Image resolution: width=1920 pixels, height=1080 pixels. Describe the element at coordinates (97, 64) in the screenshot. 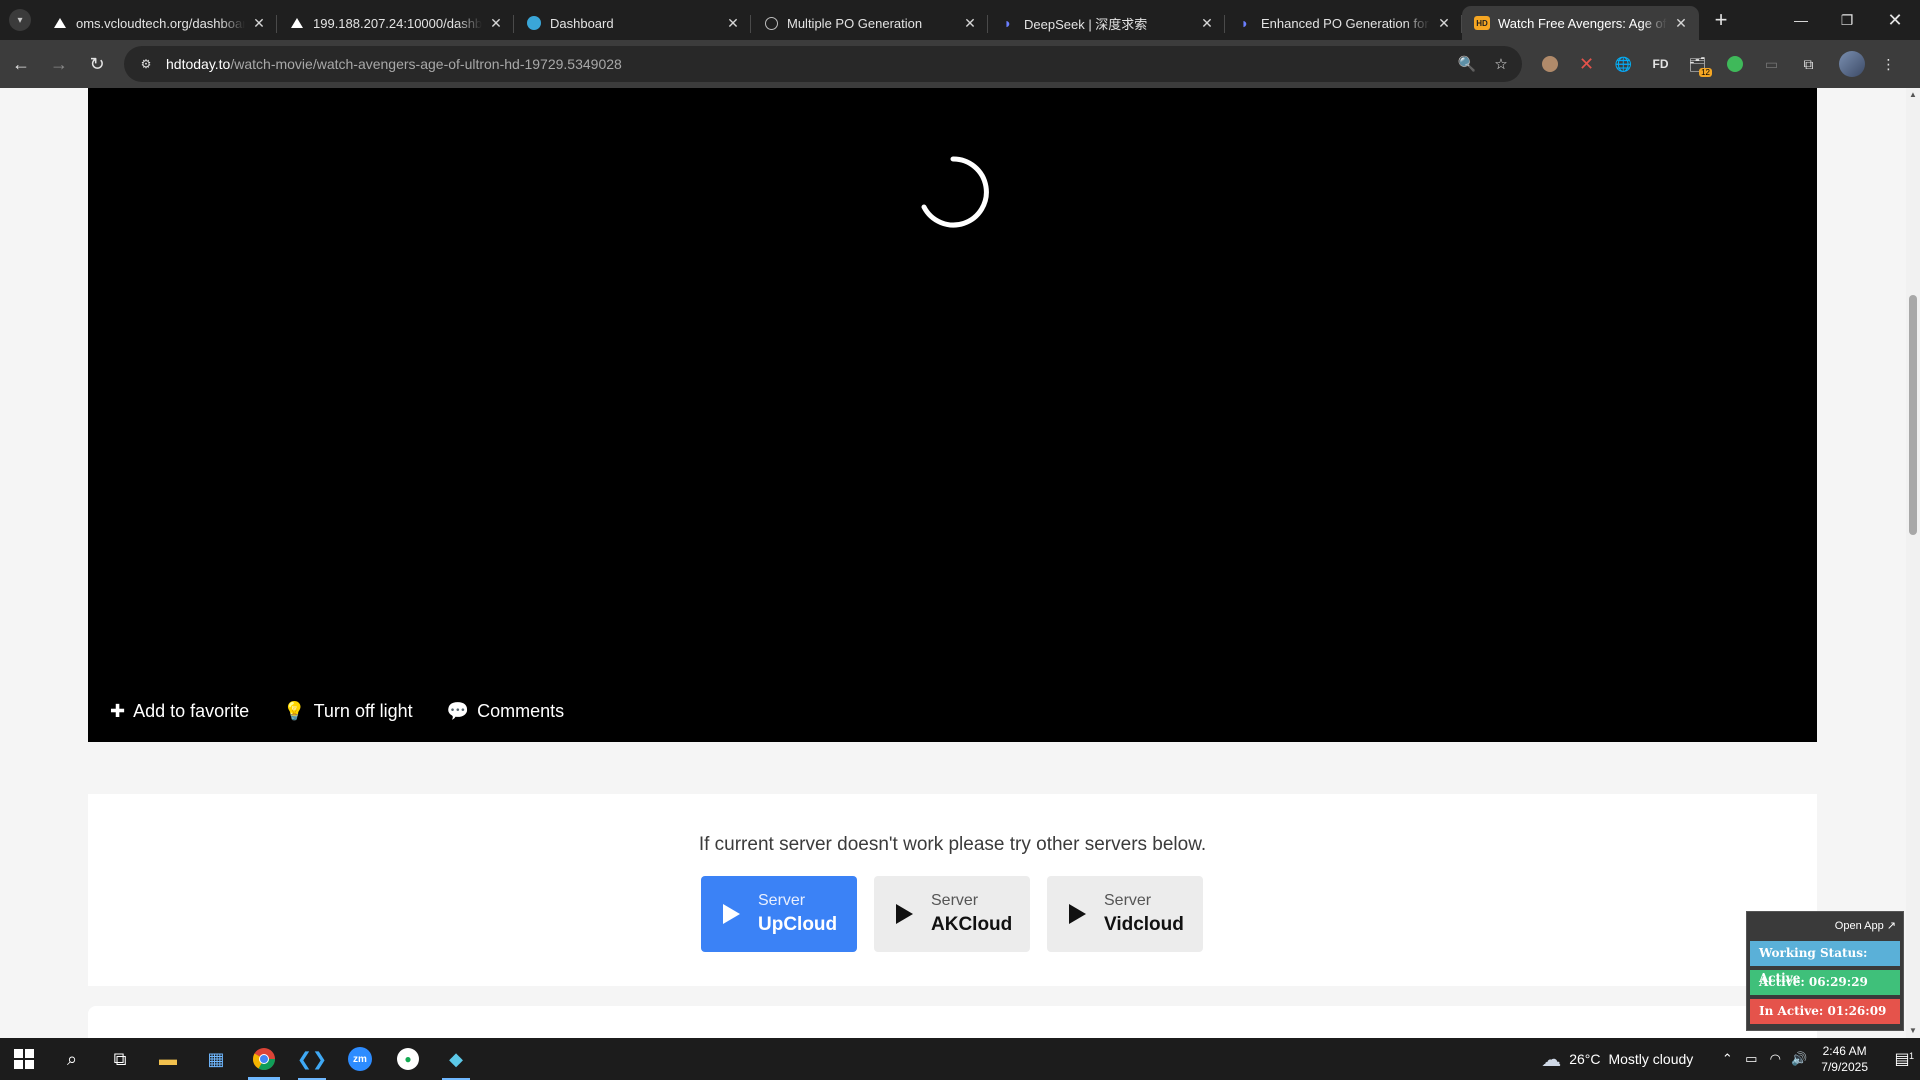

I see `reload-button: ↻` at that location.